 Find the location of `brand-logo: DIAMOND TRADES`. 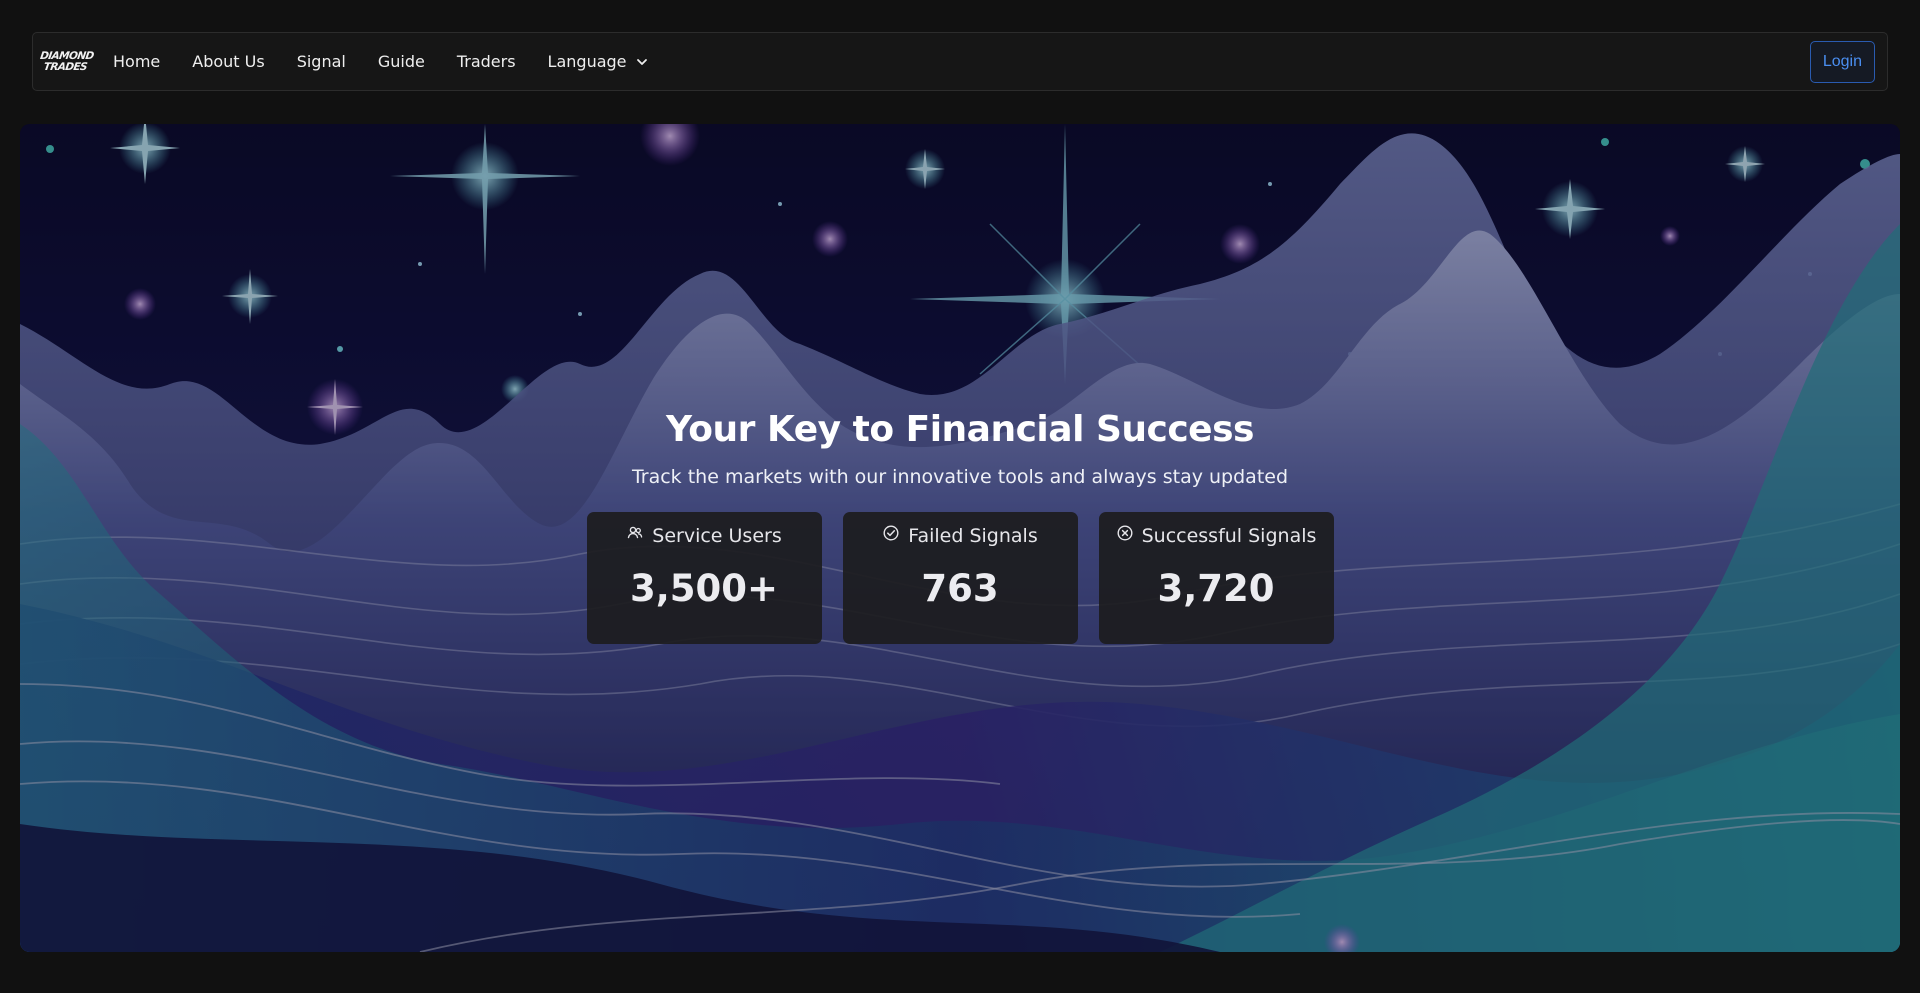

brand-logo: DIAMOND TRADES is located at coordinates (66, 62).